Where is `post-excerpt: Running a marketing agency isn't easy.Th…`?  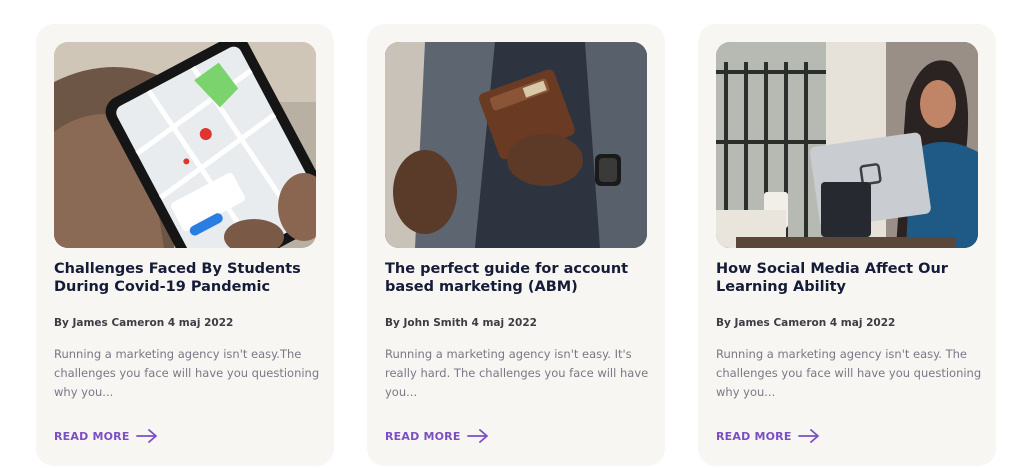 post-excerpt: Running a marketing agency isn't easy.Th… is located at coordinates (187, 373).